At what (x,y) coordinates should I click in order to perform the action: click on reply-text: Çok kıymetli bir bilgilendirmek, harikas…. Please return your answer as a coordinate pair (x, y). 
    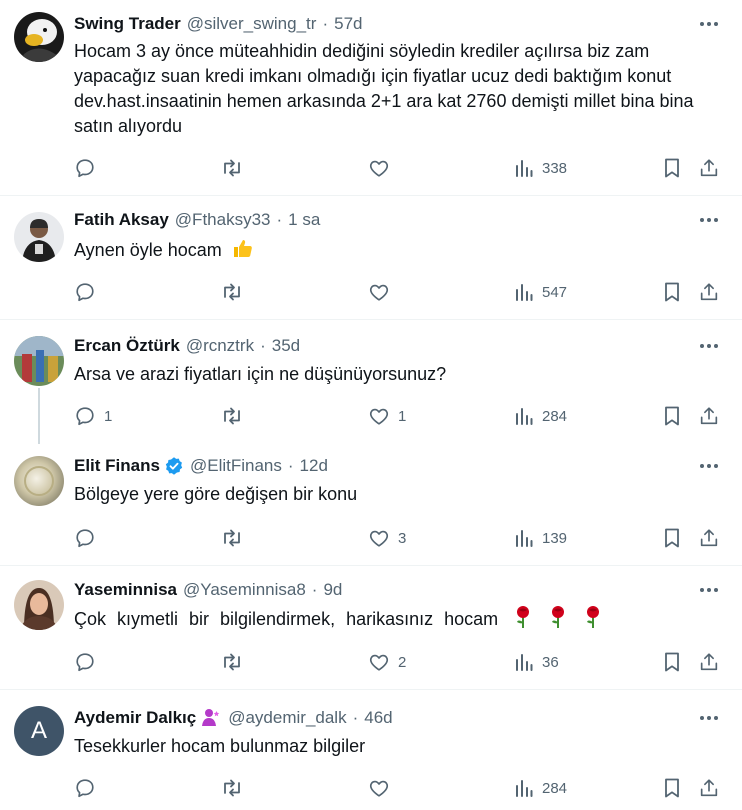
    Looking at the image, I should click on (394, 618).